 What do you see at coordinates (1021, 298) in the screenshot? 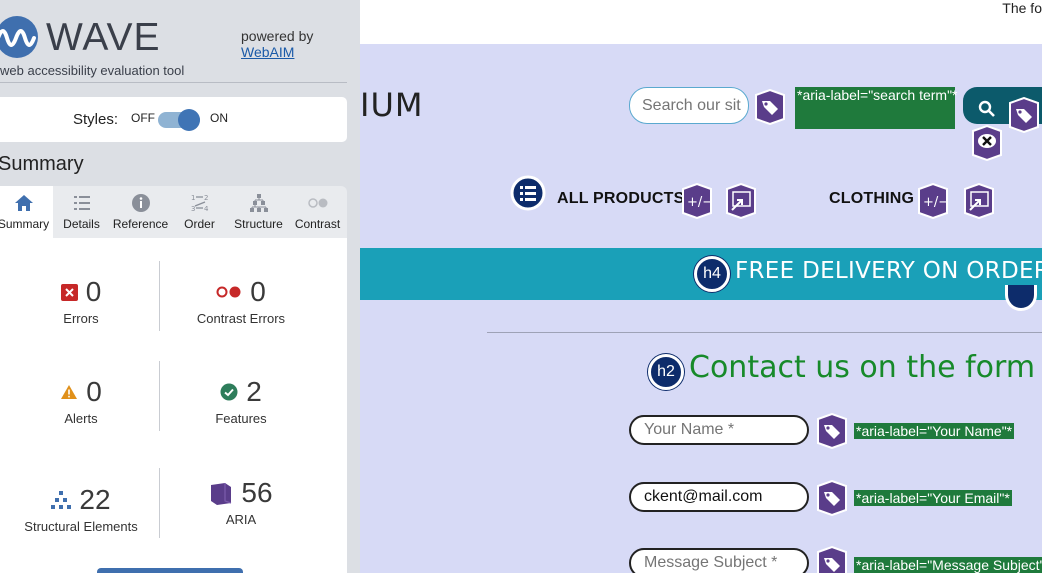
I see `heading-badge-partial` at bounding box center [1021, 298].